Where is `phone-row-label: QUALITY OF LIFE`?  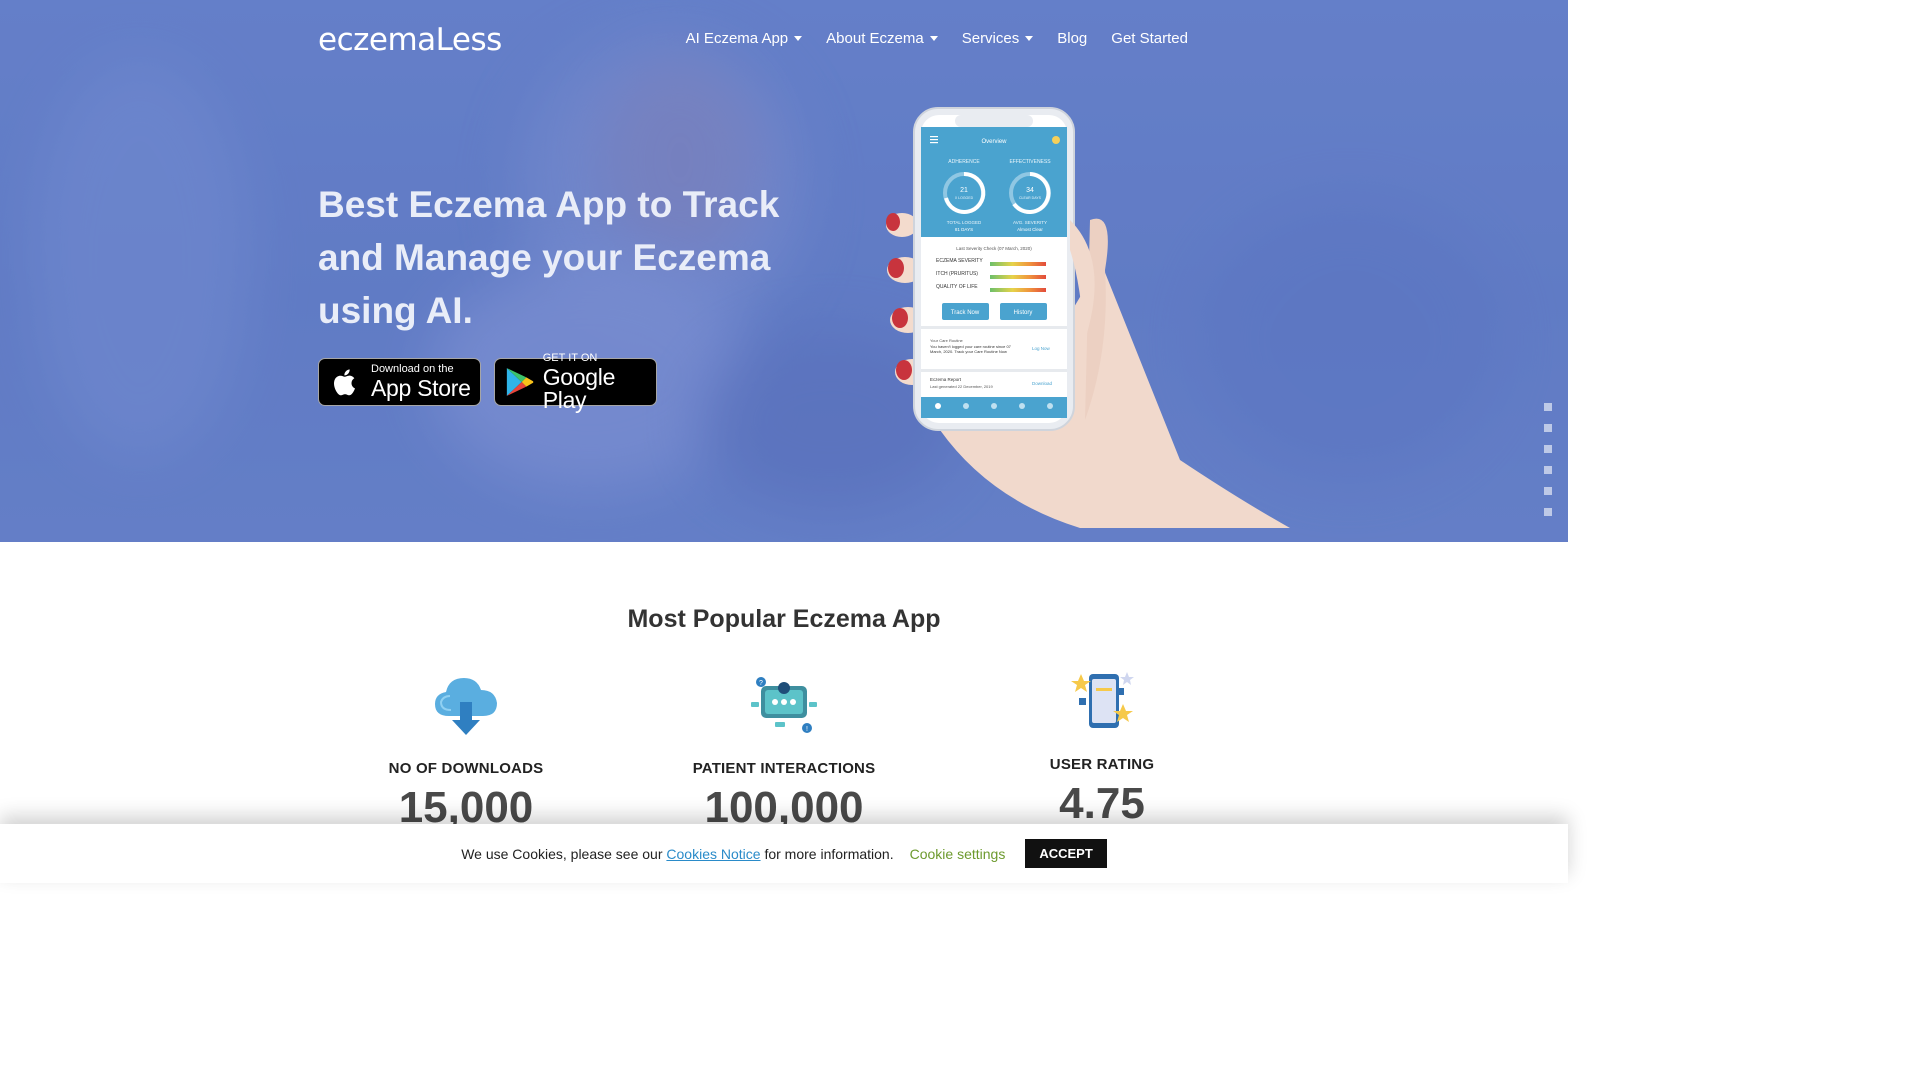 phone-row-label: QUALITY OF LIFE is located at coordinates (957, 287).